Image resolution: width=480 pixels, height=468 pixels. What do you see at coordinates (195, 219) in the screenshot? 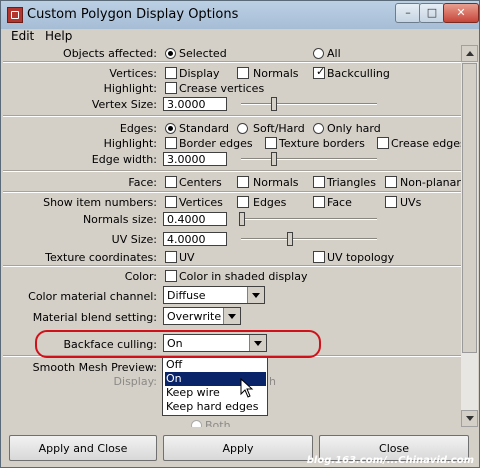
I see `normals-size-input: 0.4000` at bounding box center [195, 219].